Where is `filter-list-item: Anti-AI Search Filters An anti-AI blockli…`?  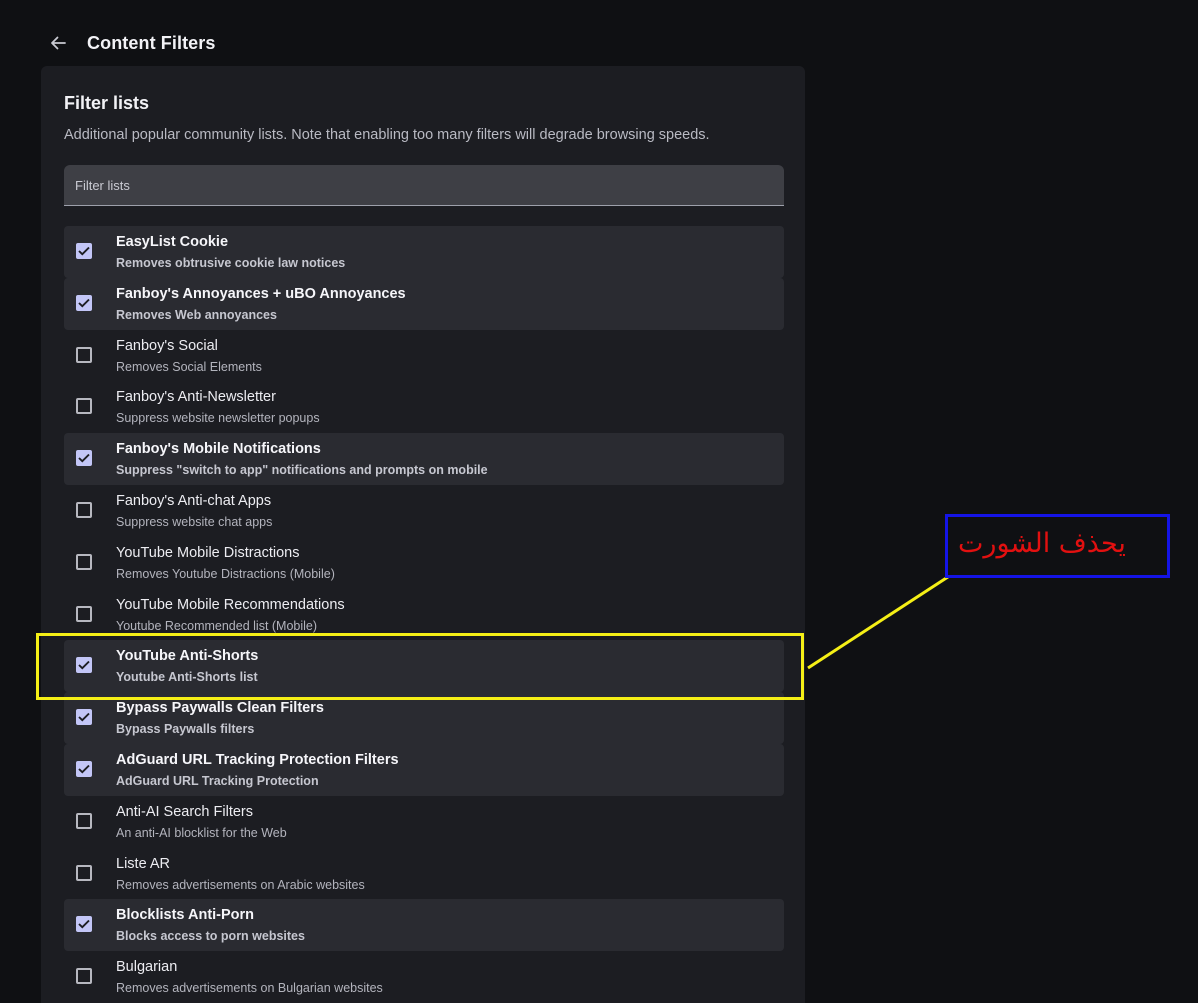
filter-list-item: Anti-AI Search Filters An anti-AI blockli… is located at coordinates (424, 822).